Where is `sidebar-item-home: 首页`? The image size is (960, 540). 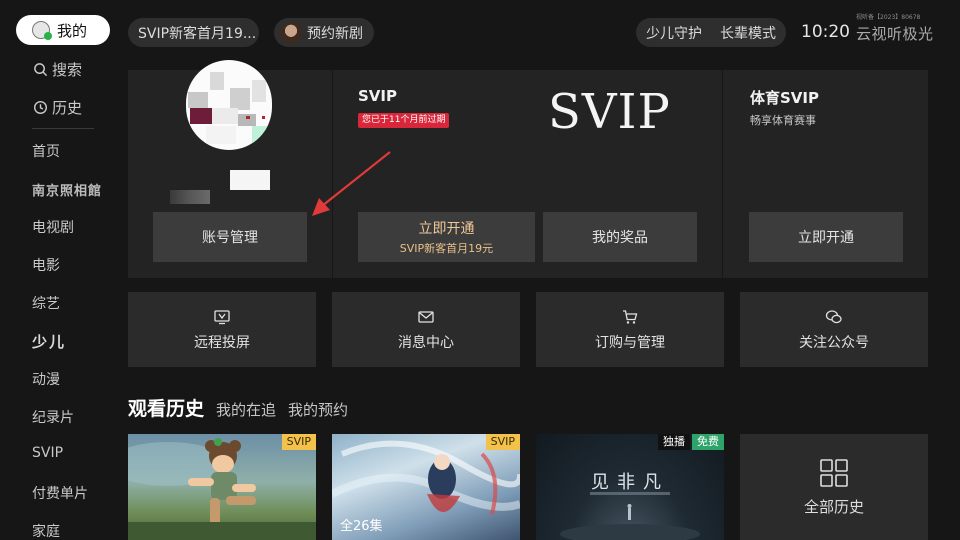 sidebar-item-home: 首页 is located at coordinates (46, 151).